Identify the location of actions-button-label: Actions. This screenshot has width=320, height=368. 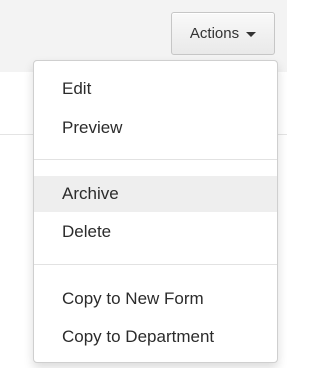
(214, 33).